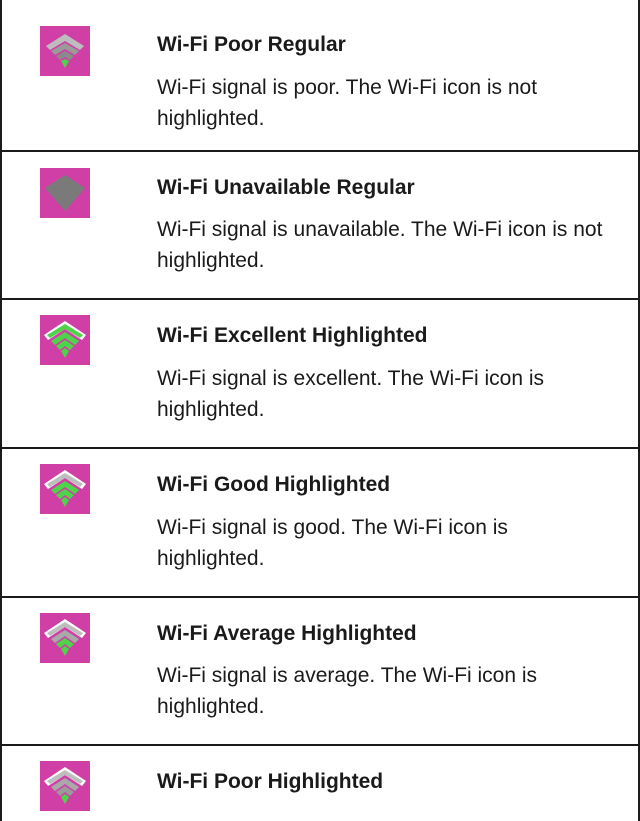 Image resolution: width=640 pixels, height=821 pixels. What do you see at coordinates (286, 187) in the screenshot?
I see `row-title: Wi-Fi Unavailable Regular` at bounding box center [286, 187].